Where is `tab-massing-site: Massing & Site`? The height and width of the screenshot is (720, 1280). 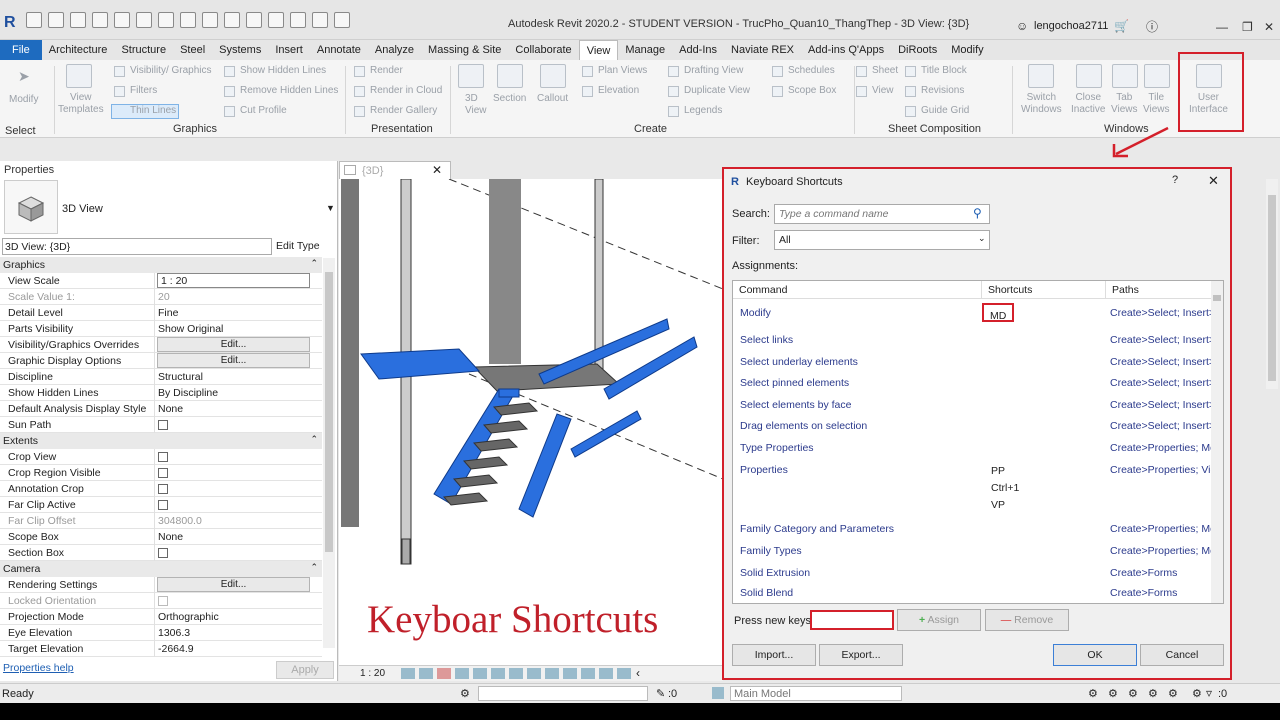 tab-massing-site: Massing & Site is located at coordinates (464, 50).